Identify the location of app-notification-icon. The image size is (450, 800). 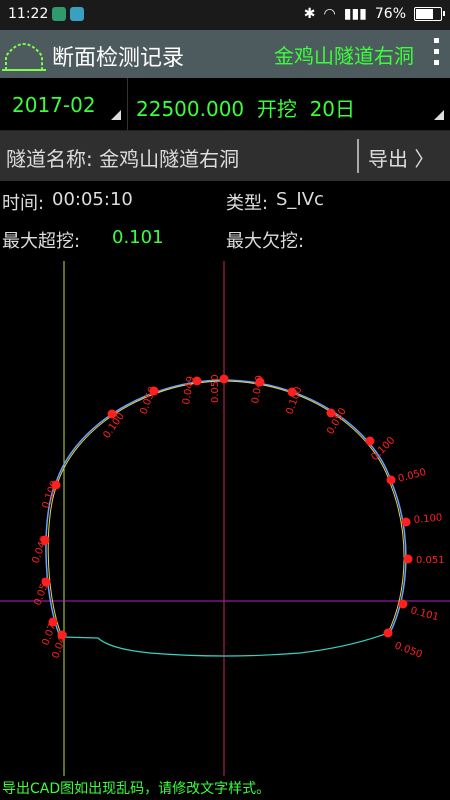
(59, 14).